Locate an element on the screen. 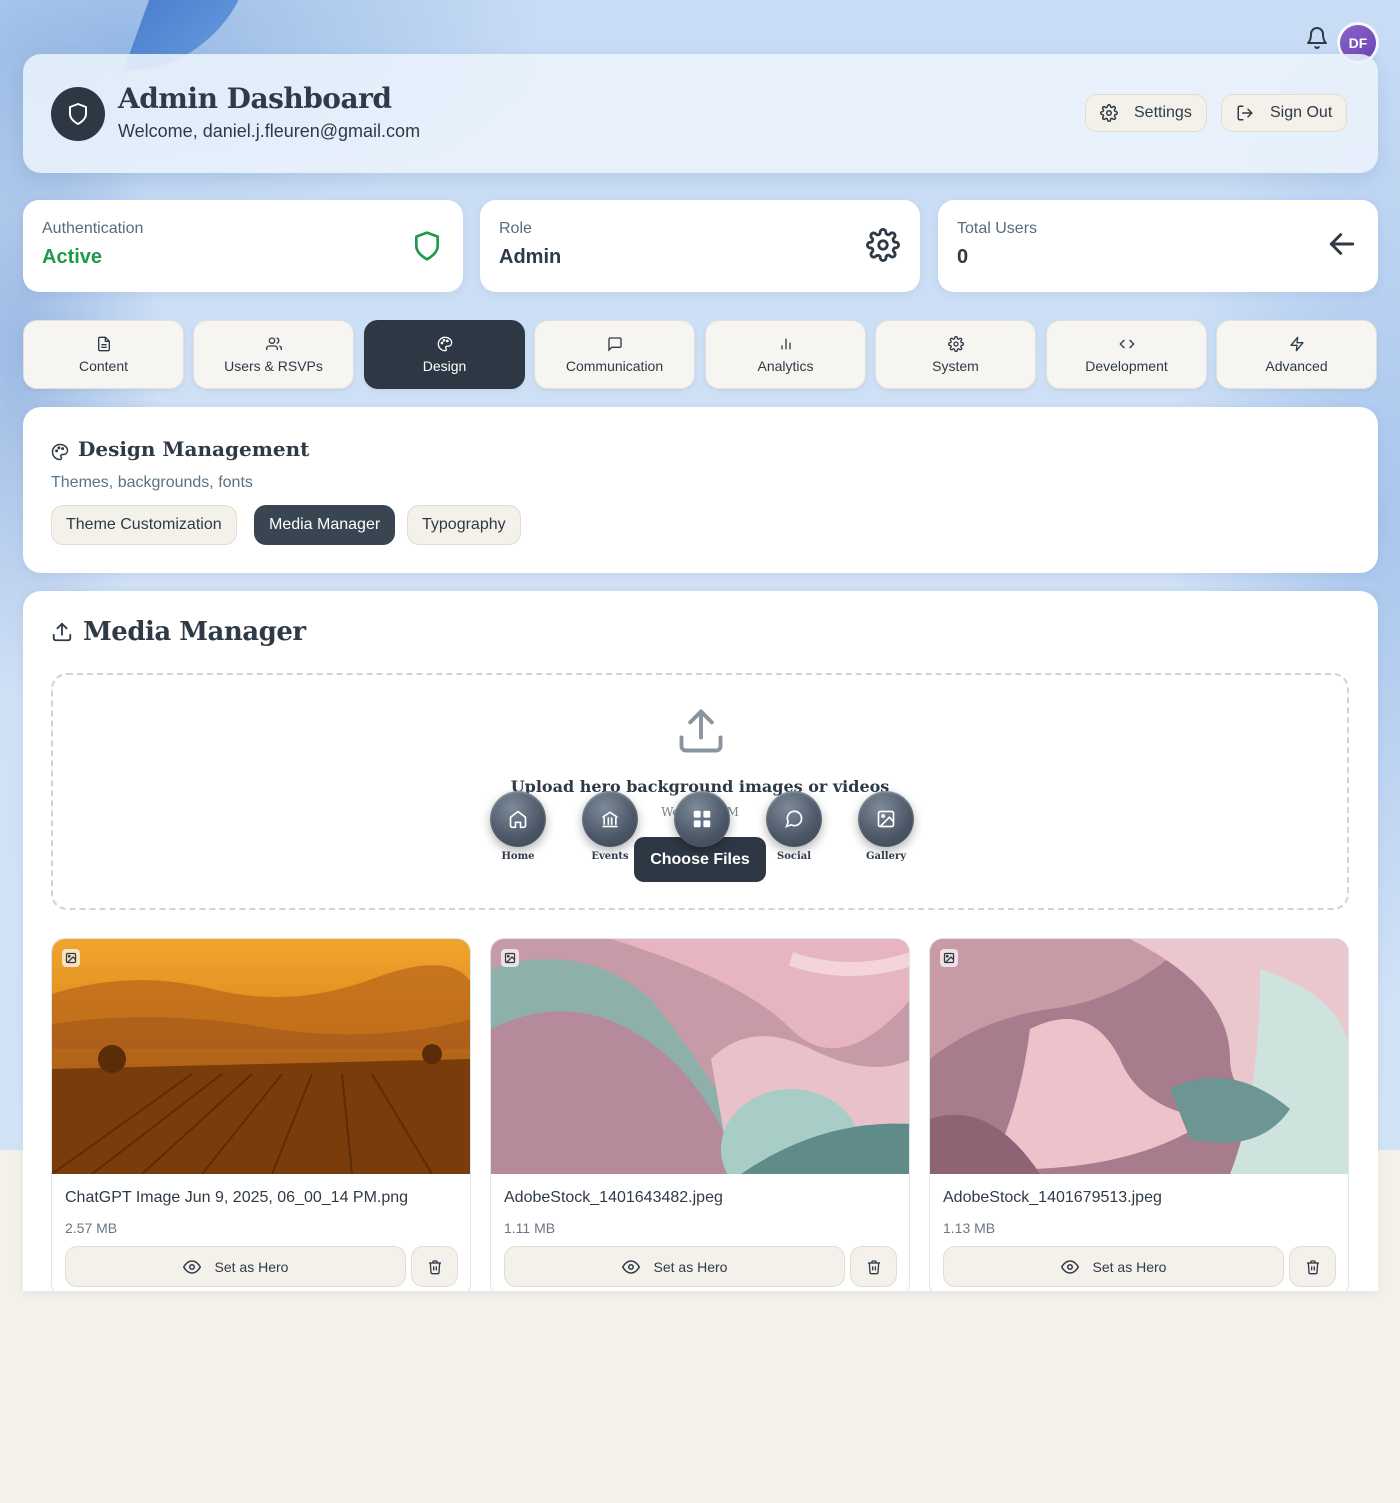  arrow-left-icon is located at coordinates (1342, 246).